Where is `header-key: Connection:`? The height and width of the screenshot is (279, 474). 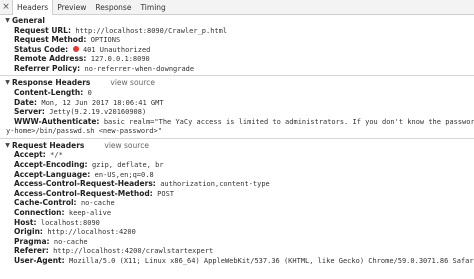 header-key: Connection: is located at coordinates (39, 212).